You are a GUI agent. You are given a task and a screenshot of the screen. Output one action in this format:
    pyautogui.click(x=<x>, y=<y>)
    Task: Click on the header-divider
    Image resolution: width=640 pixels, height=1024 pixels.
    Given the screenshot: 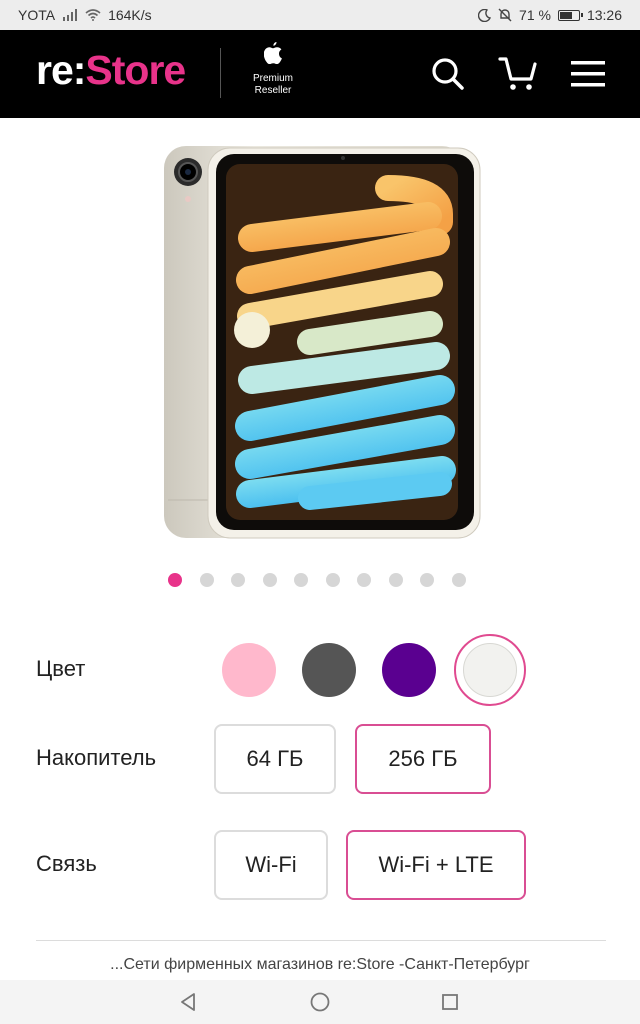 What is the action you would take?
    pyautogui.click(x=220, y=73)
    